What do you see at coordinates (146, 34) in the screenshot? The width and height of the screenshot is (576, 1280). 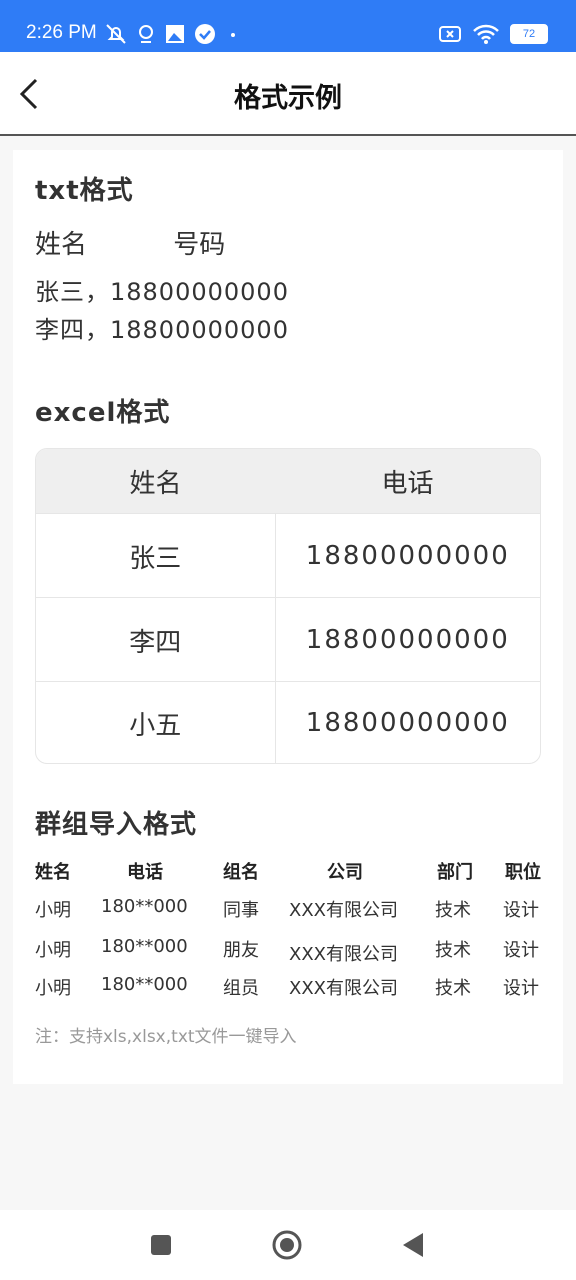 I see `location-icon` at bounding box center [146, 34].